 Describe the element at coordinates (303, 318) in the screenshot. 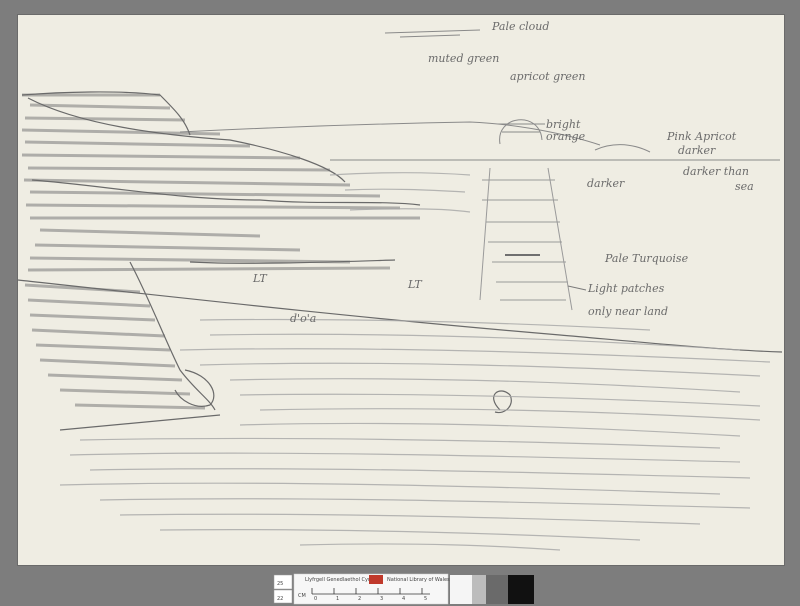

I see `annotation-dots: d'o'a` at that location.